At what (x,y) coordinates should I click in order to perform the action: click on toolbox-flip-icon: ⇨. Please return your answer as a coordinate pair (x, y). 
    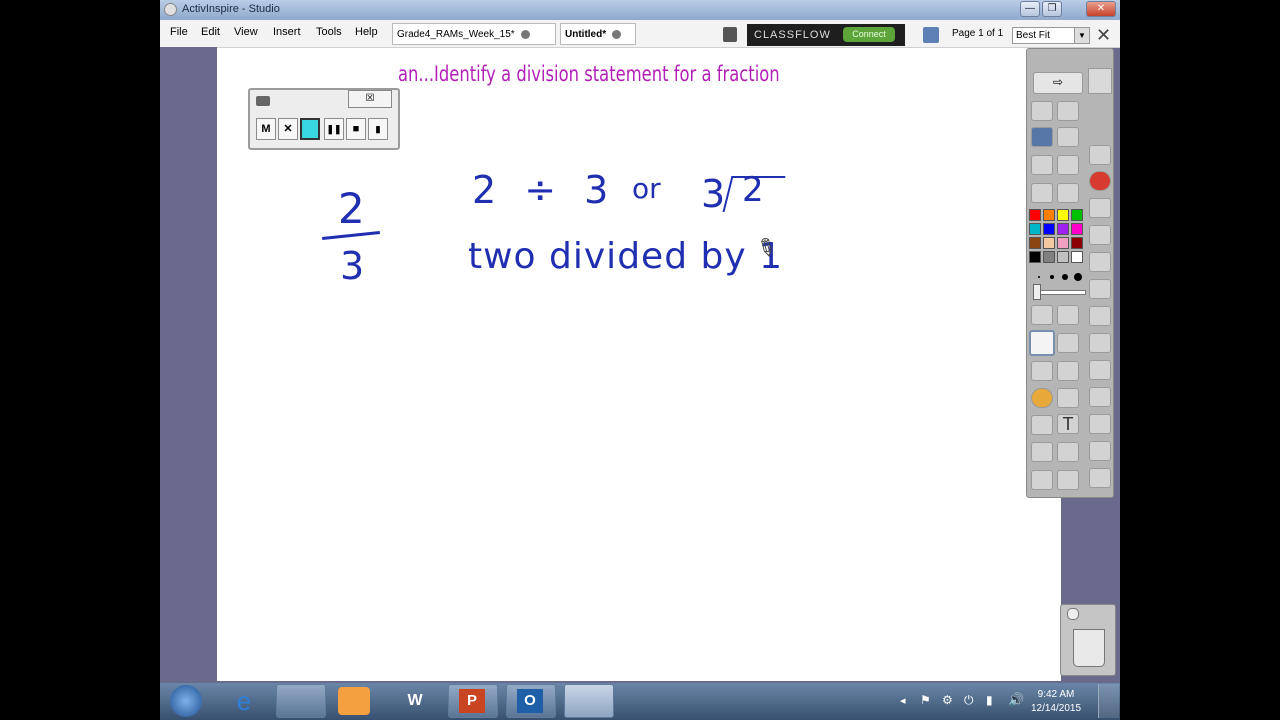
    Looking at the image, I should click on (1058, 83).